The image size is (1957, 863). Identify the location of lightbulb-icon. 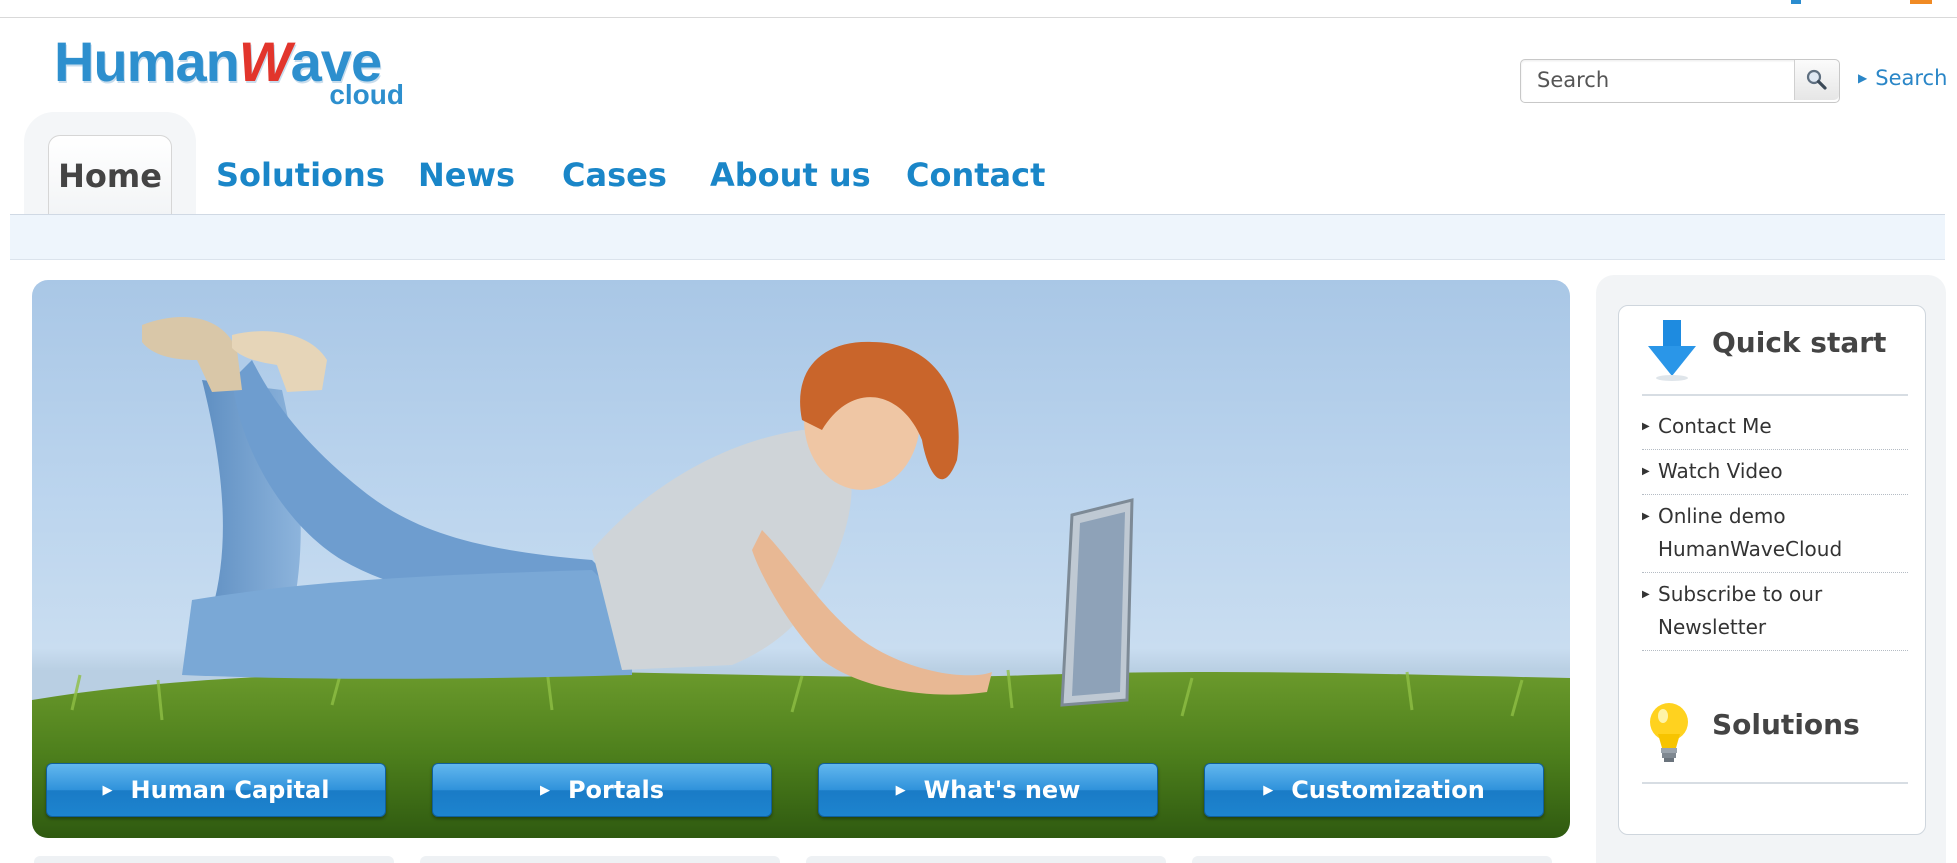
(1669, 732).